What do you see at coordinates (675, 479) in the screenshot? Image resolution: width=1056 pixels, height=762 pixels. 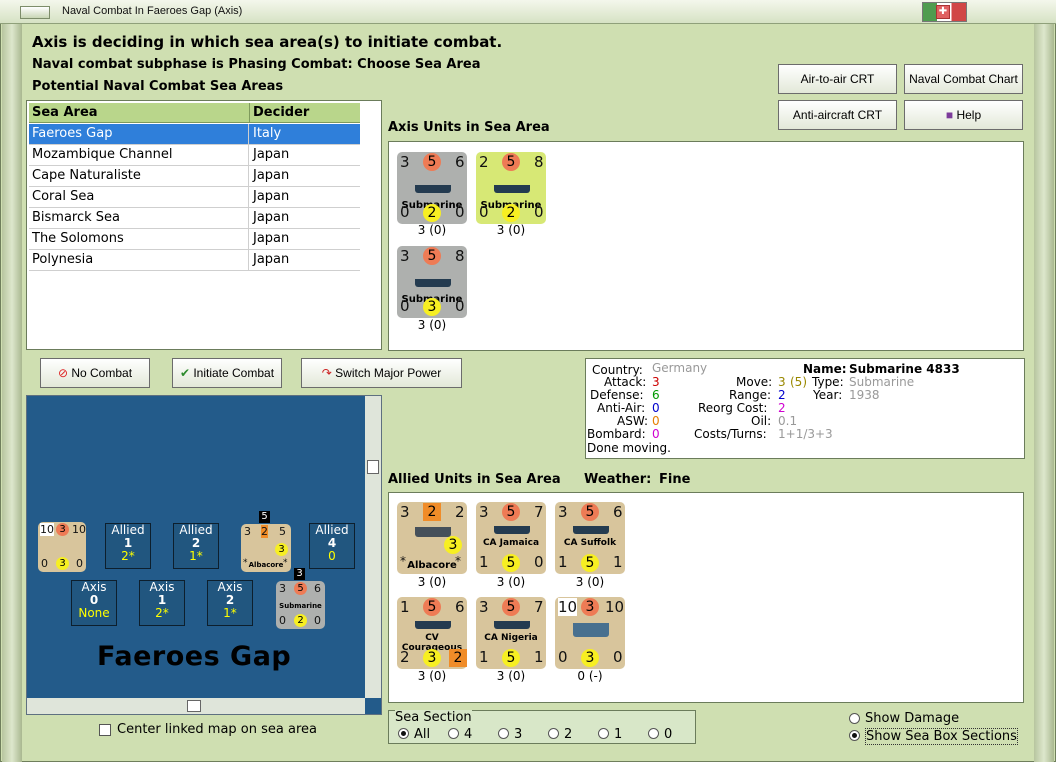 I see `weather-value: Fine` at bounding box center [675, 479].